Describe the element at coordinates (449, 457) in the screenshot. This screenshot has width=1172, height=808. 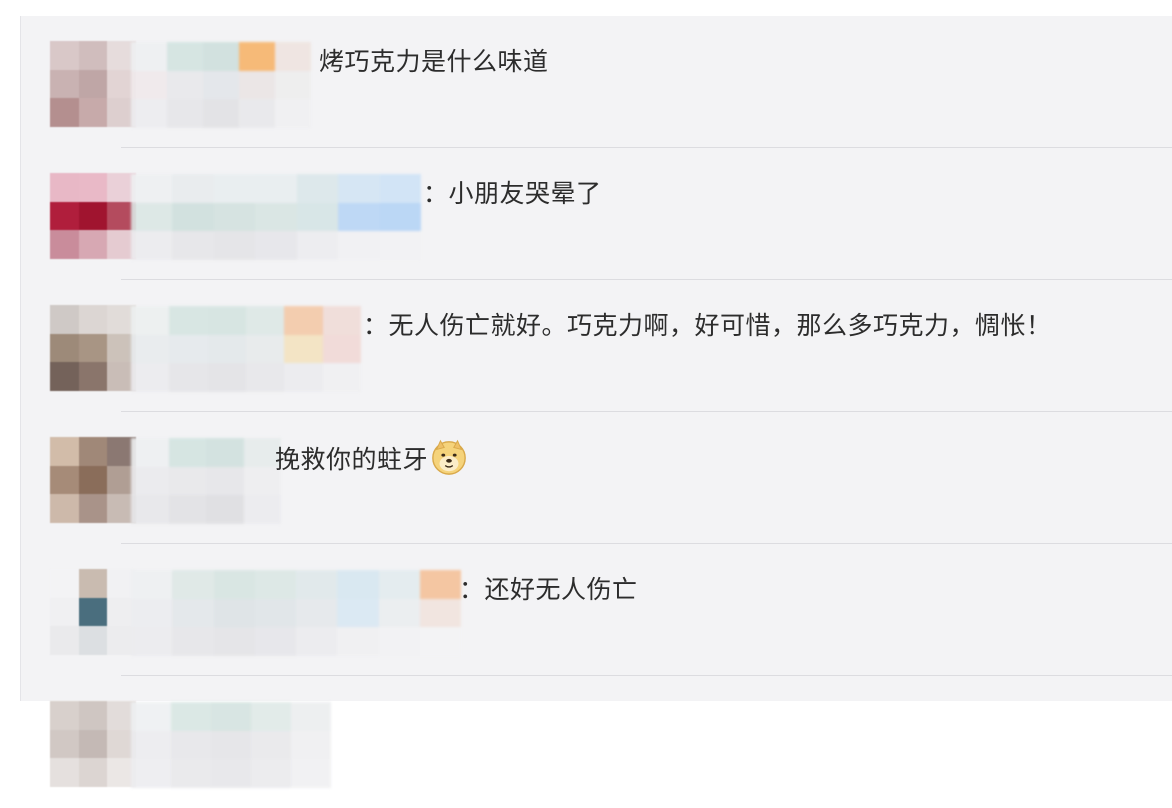
I see `doge-face-icon` at that location.